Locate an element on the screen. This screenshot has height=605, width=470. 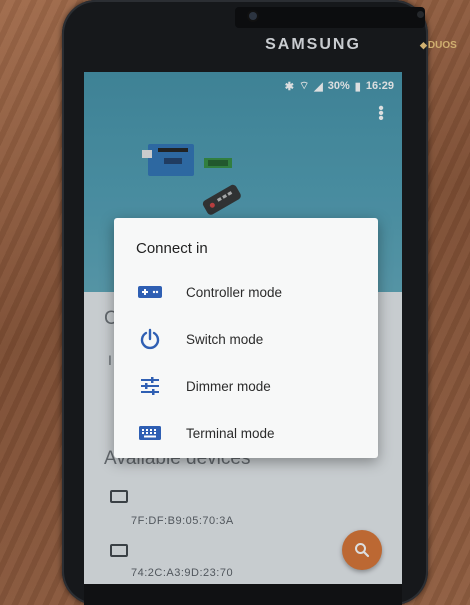
gamepad-icon is located at coordinates (150, 292).